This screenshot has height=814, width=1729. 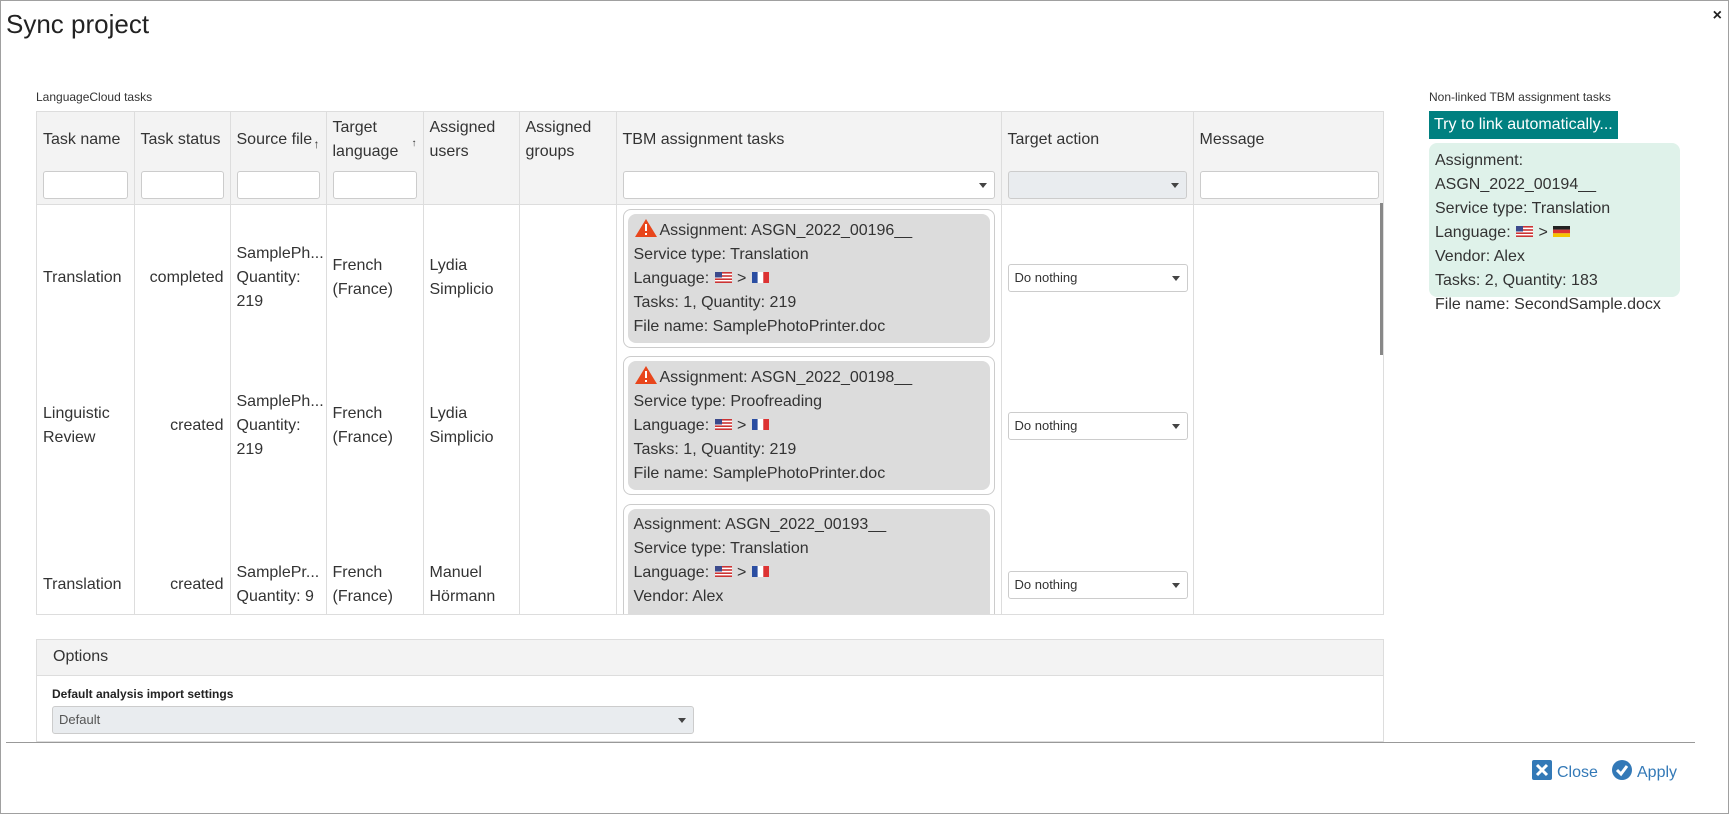 What do you see at coordinates (1622, 770) in the screenshot?
I see `check-circle-icon` at bounding box center [1622, 770].